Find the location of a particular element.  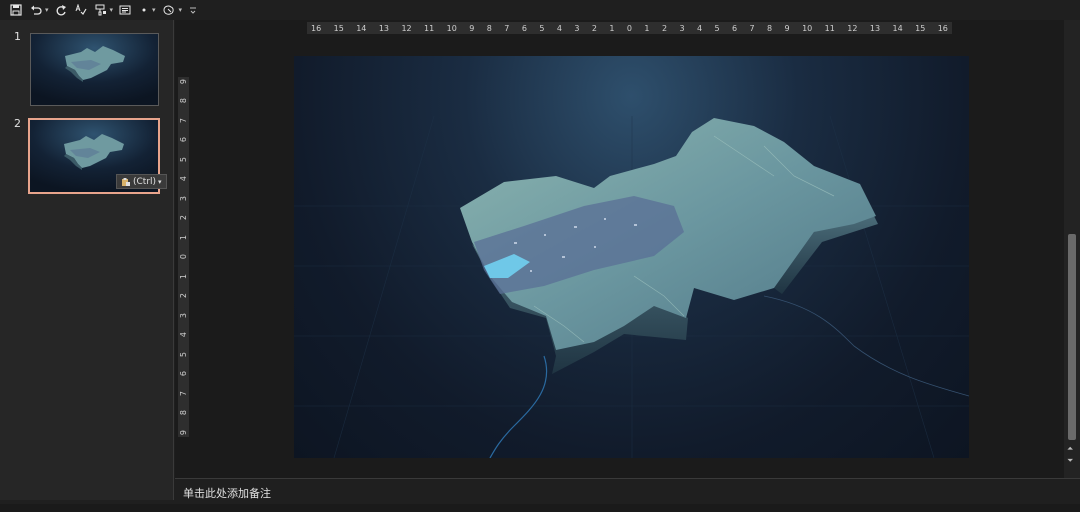

slide-layout-icon is located at coordinates (125, 10).